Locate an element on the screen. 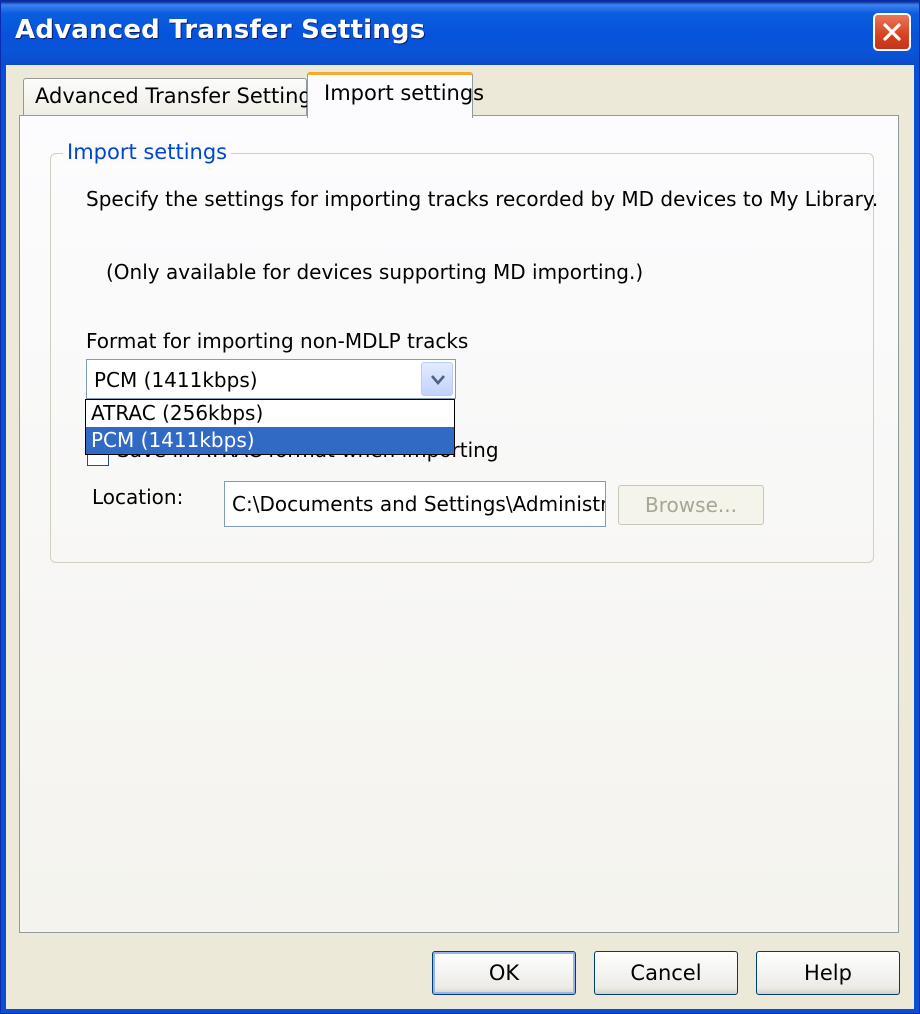  dropdown-option-atrac: ATRAC (256kbps) is located at coordinates (270, 413).